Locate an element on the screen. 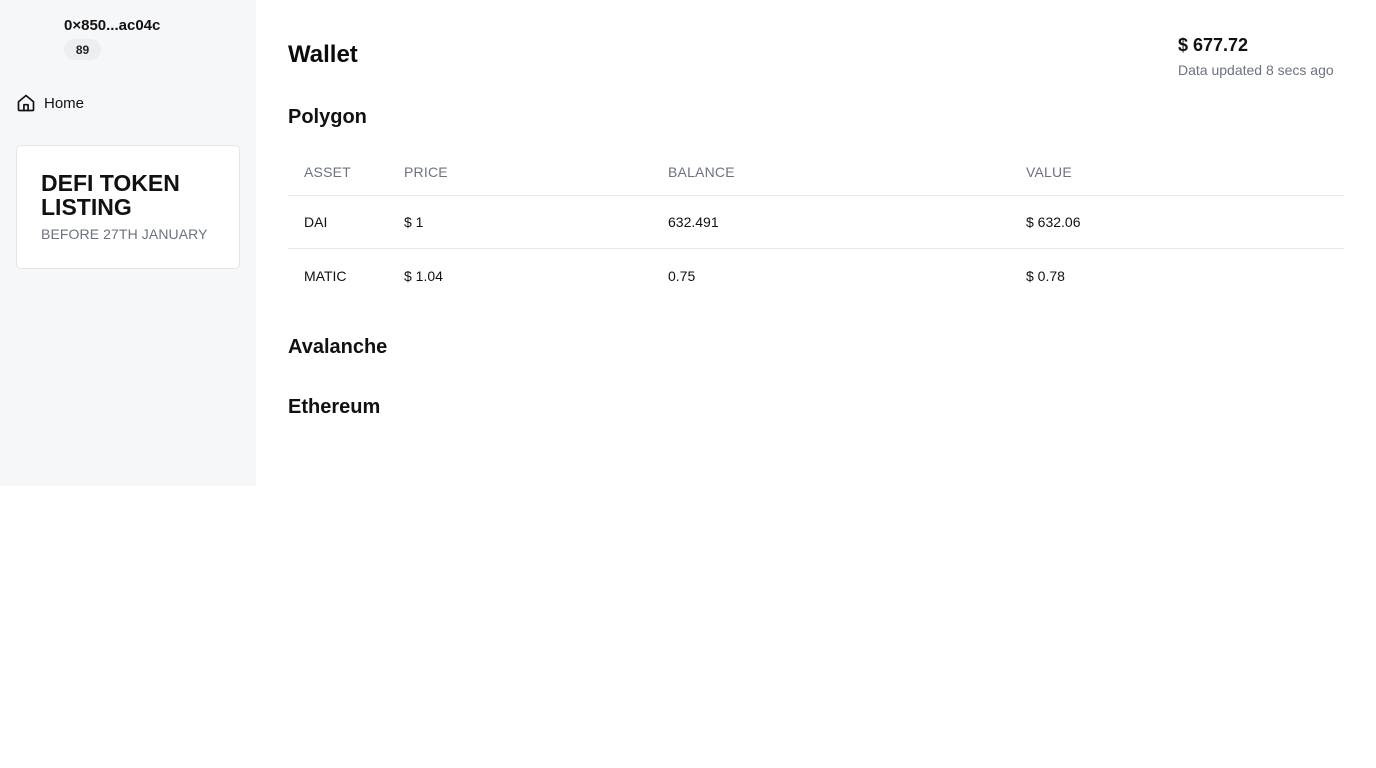 The image size is (1376, 768). promo-subtitle: BEFORE 27TH JANUARY is located at coordinates (124, 234).